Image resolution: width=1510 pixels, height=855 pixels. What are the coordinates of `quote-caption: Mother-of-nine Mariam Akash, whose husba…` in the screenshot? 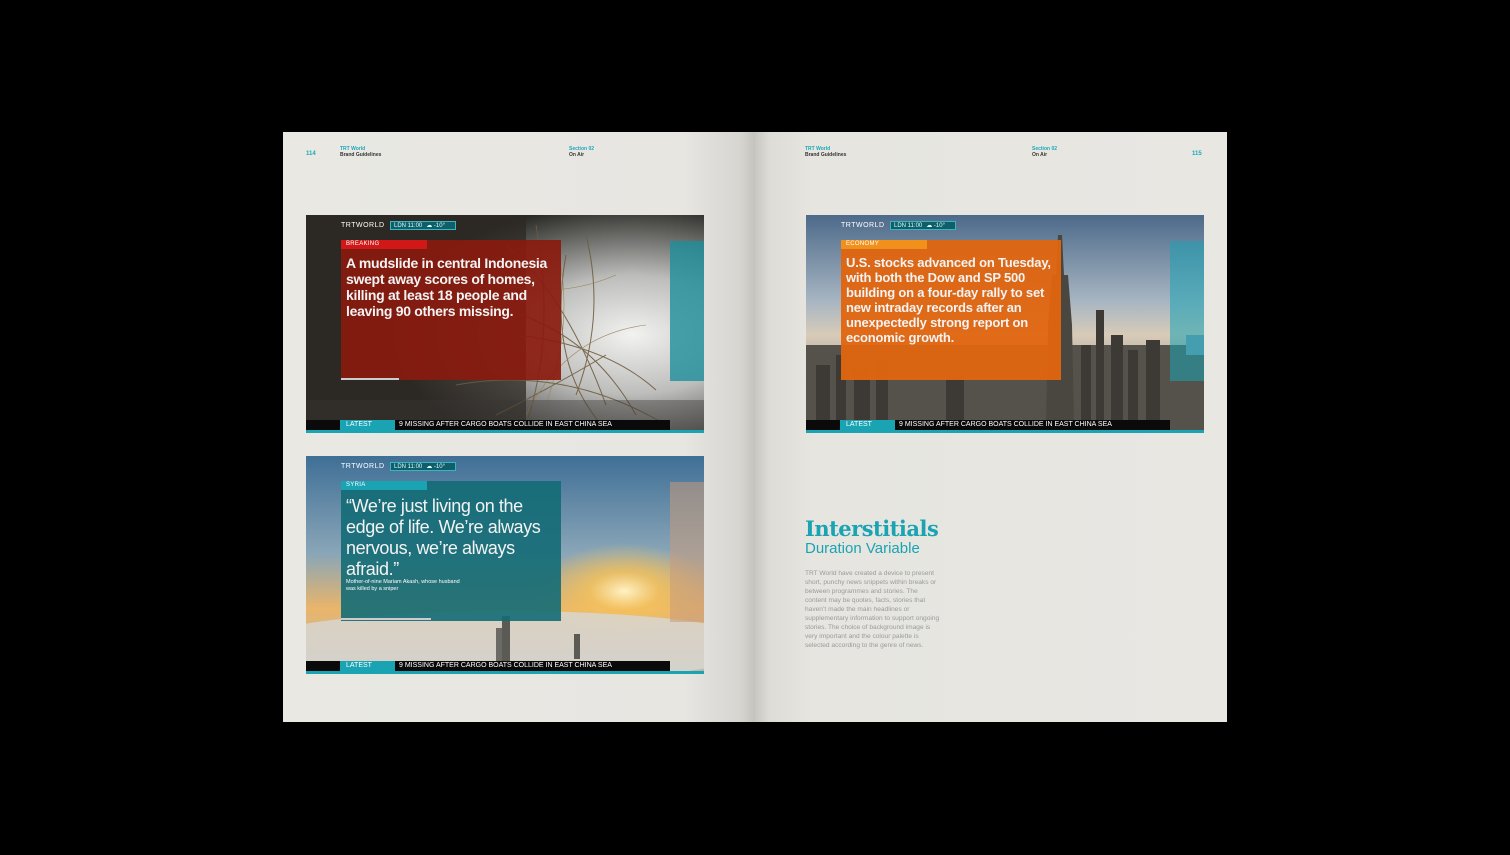 It's located at (403, 585).